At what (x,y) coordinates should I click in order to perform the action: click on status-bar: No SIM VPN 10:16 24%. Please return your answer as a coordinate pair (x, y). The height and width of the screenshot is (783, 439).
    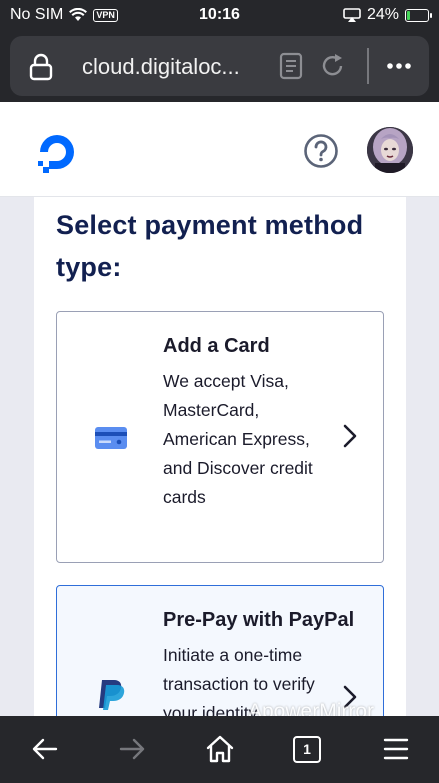
    Looking at the image, I should click on (219, 15).